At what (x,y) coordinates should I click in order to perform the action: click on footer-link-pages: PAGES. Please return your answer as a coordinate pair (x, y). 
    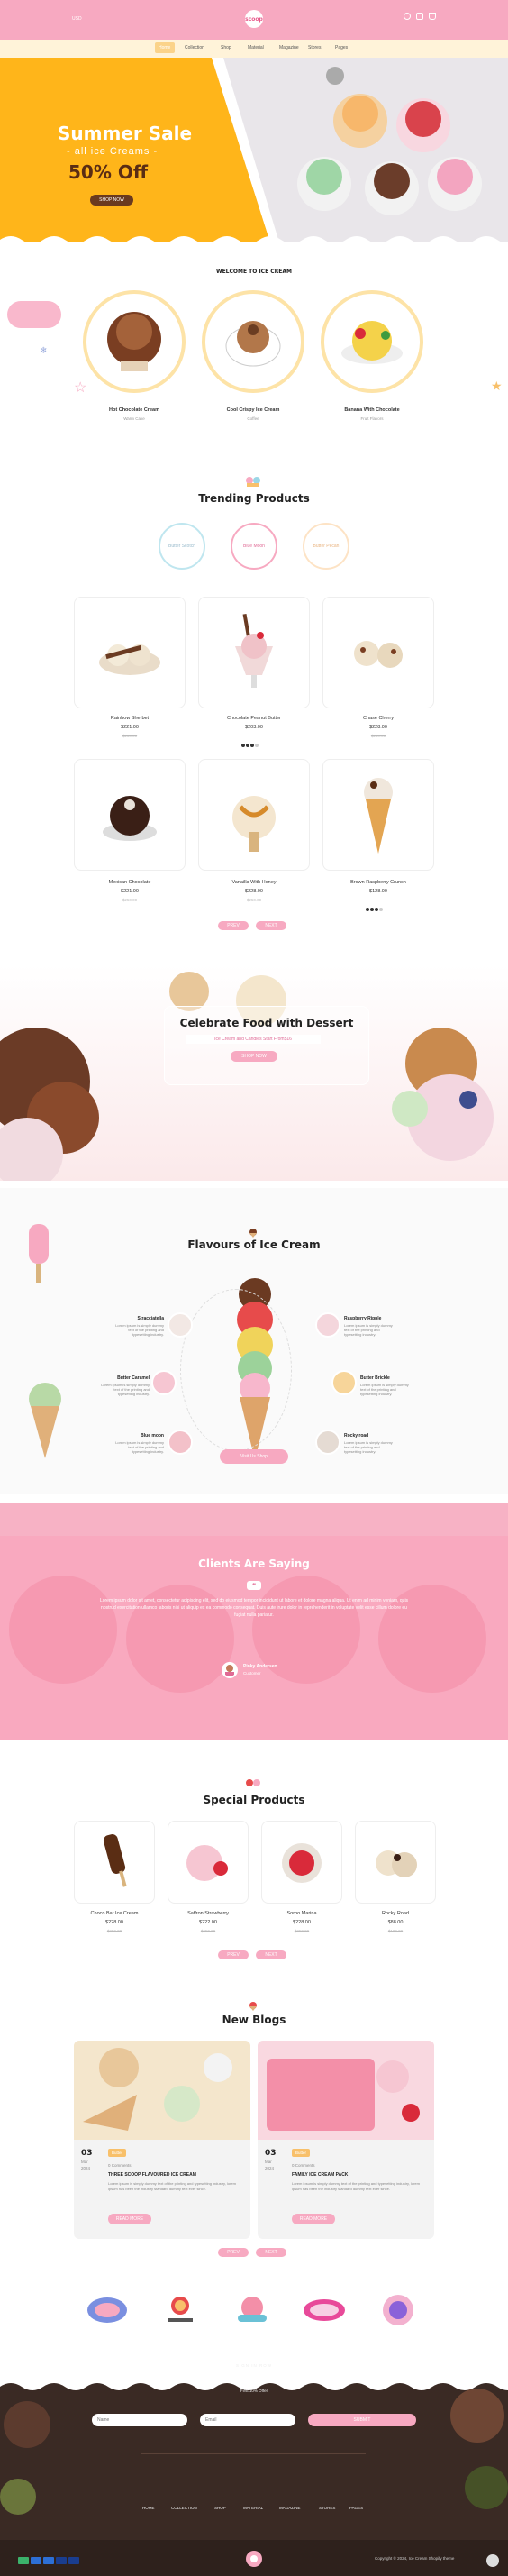
    Looking at the image, I should click on (356, 2508).